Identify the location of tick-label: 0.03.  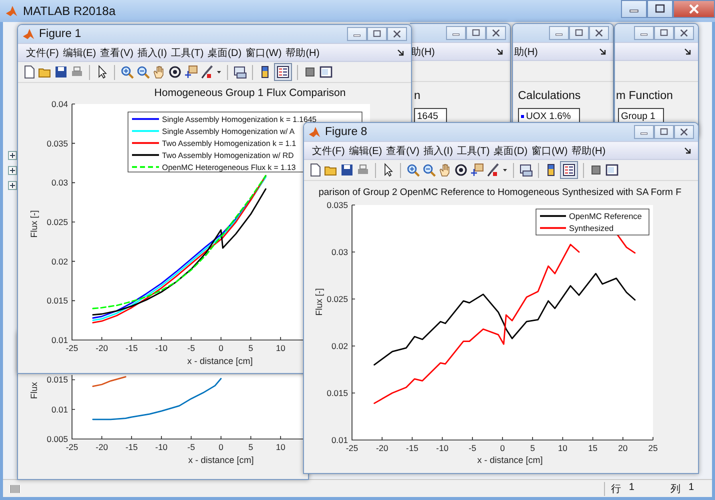
(59, 183).